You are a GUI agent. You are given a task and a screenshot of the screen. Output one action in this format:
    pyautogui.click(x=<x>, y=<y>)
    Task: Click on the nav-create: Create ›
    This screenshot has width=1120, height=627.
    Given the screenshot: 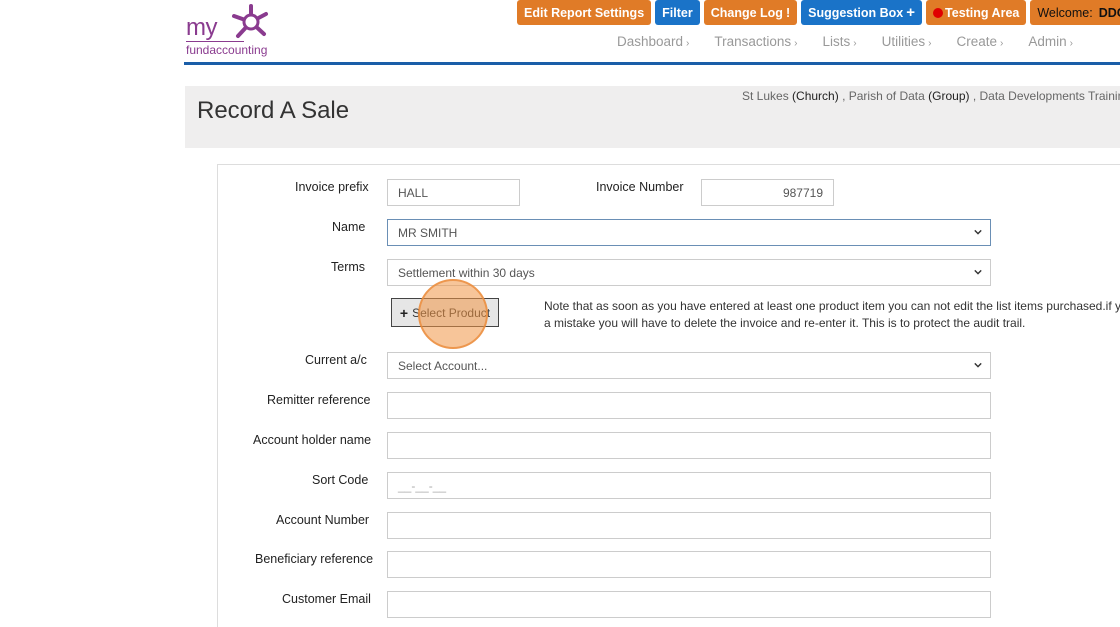 What is the action you would take?
    pyautogui.click(x=979, y=41)
    